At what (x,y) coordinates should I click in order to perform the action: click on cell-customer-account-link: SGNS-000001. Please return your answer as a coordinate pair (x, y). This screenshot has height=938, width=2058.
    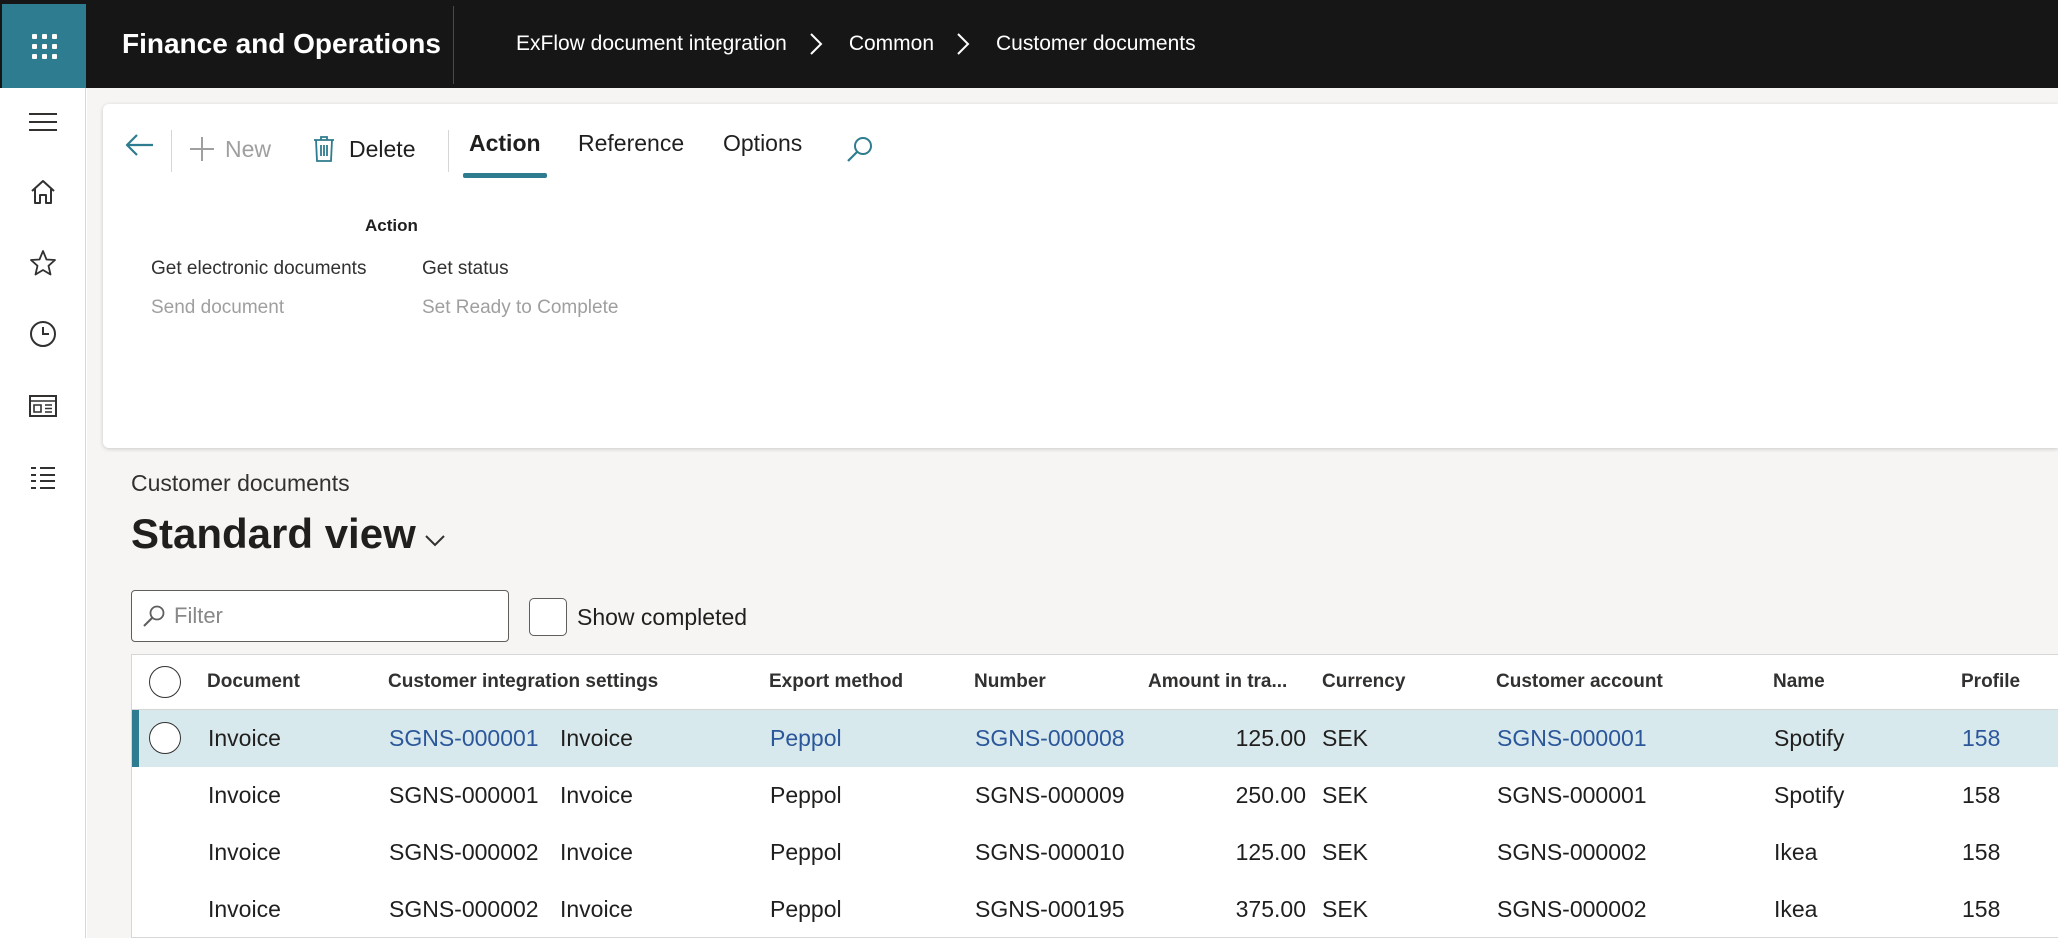
    Looking at the image, I should click on (1572, 738).